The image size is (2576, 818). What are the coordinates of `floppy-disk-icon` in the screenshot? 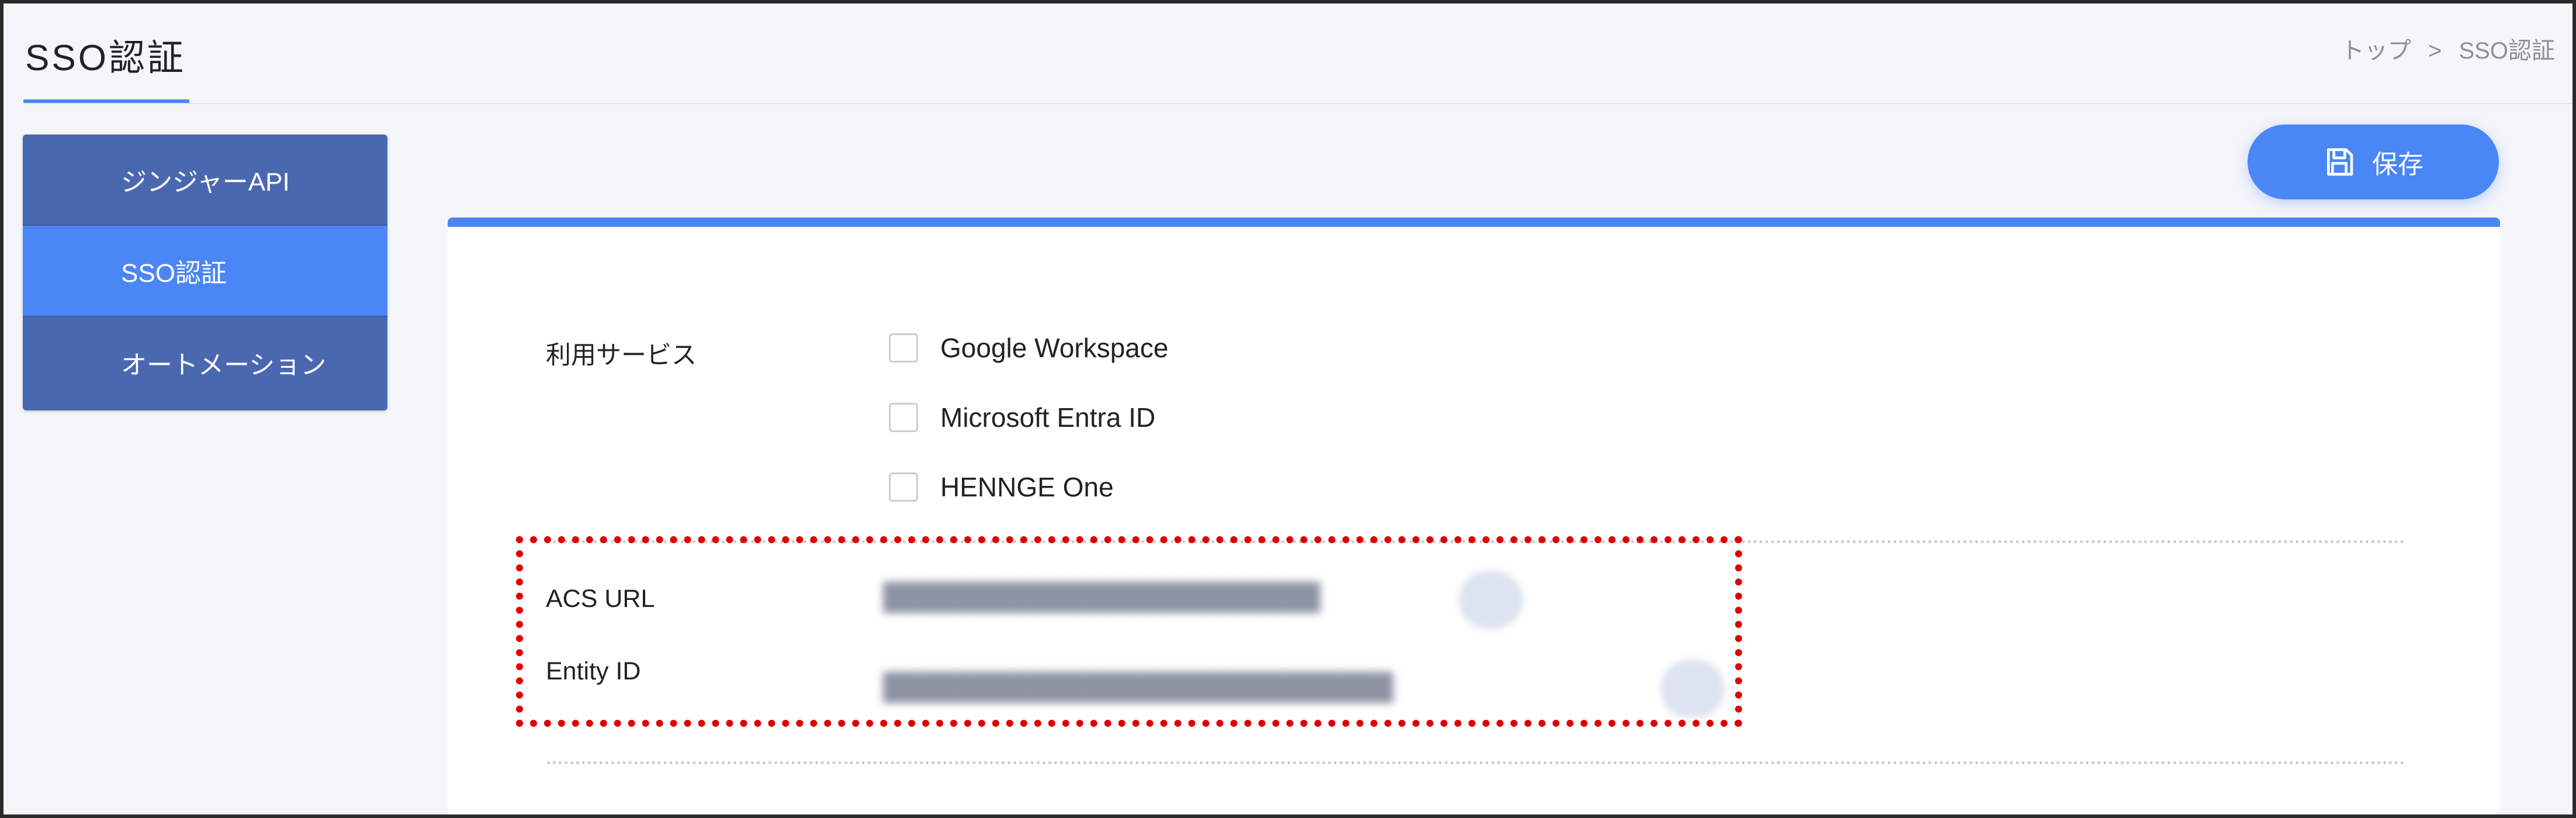 It's located at (2339, 162).